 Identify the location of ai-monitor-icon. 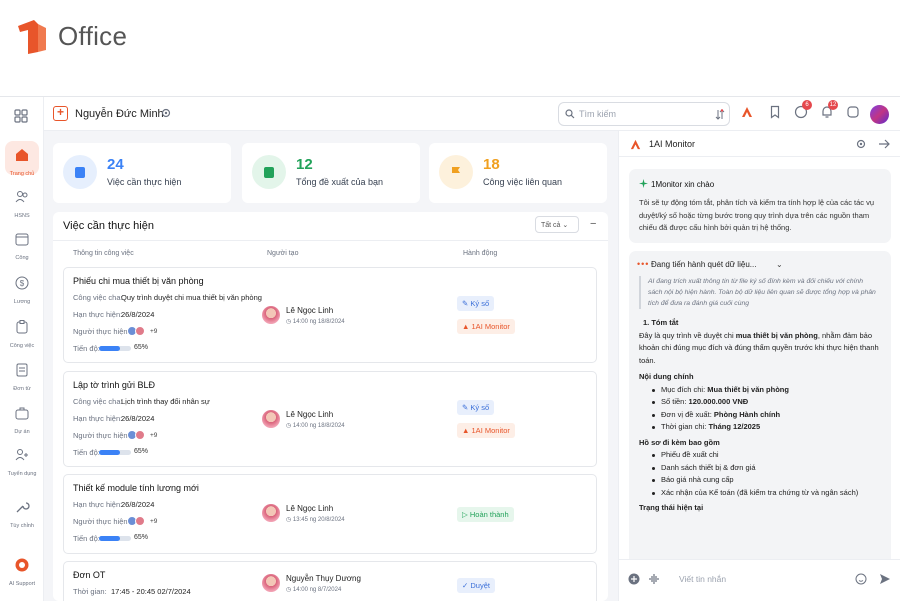
(747, 112).